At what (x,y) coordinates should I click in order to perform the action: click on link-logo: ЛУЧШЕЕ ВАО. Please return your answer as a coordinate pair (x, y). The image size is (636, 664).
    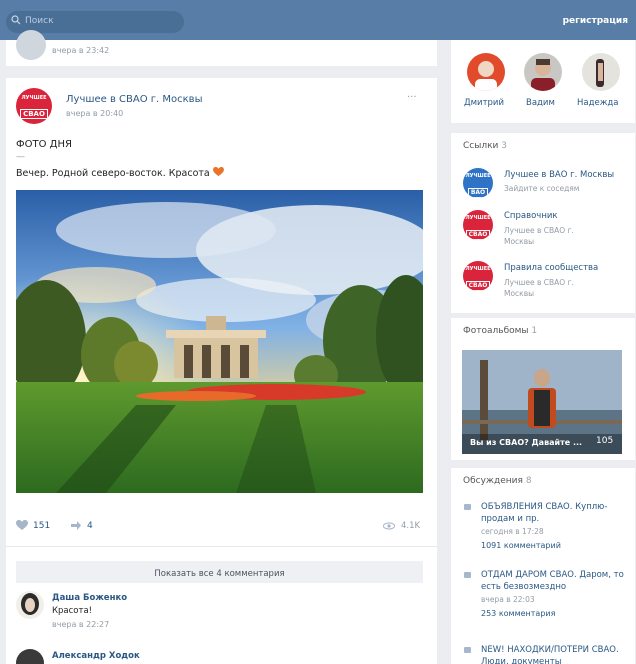
    Looking at the image, I should click on (478, 183).